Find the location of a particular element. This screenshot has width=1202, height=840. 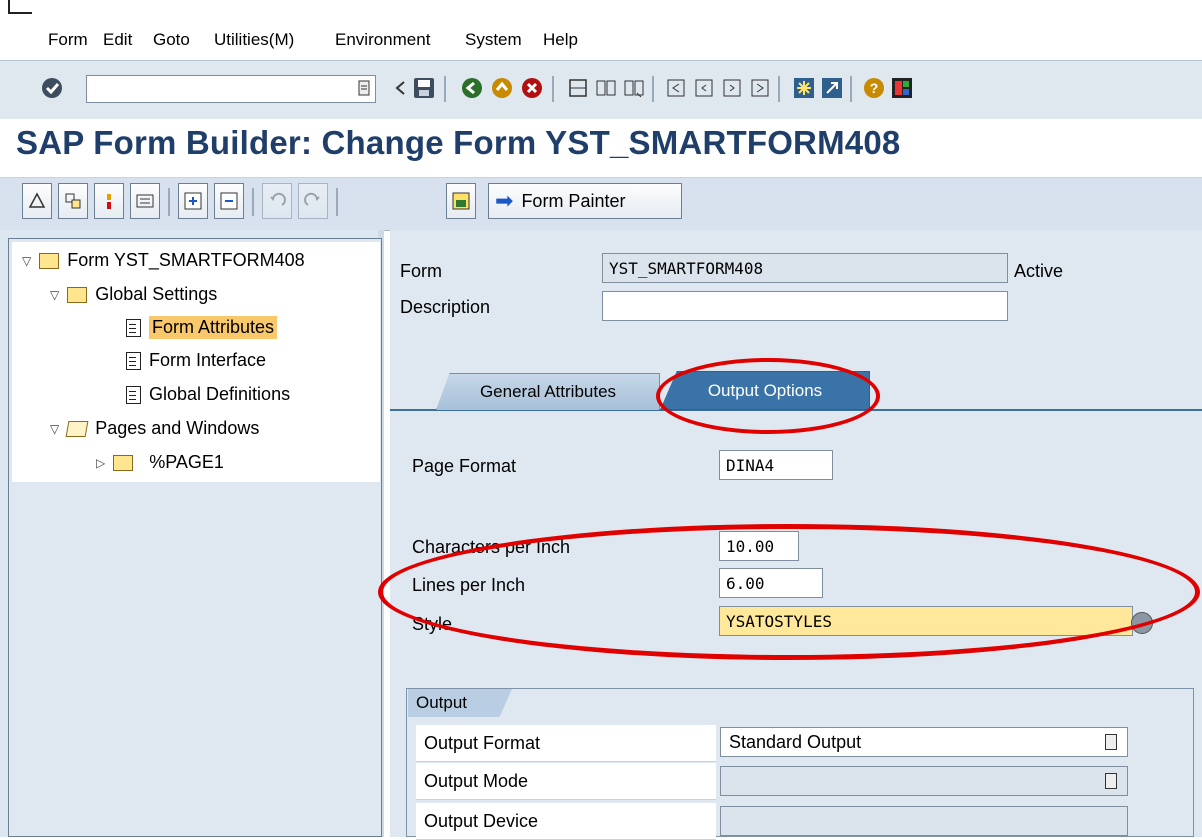

display-change-button is located at coordinates (73, 201).